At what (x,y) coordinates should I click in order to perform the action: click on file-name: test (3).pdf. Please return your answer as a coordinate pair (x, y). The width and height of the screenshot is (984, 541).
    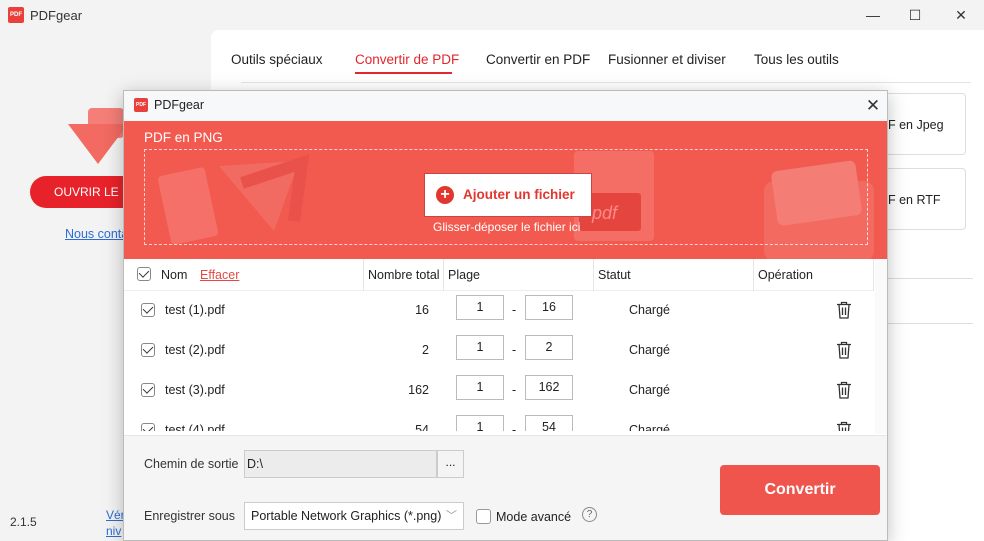
    Looking at the image, I should click on (195, 390).